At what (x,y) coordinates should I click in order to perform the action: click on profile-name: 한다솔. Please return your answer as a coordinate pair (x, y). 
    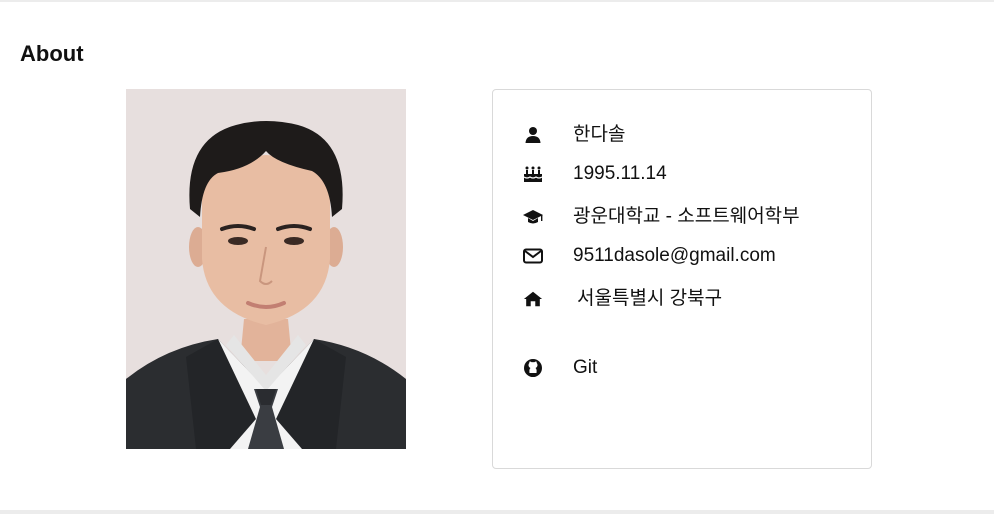
    Looking at the image, I should click on (599, 134).